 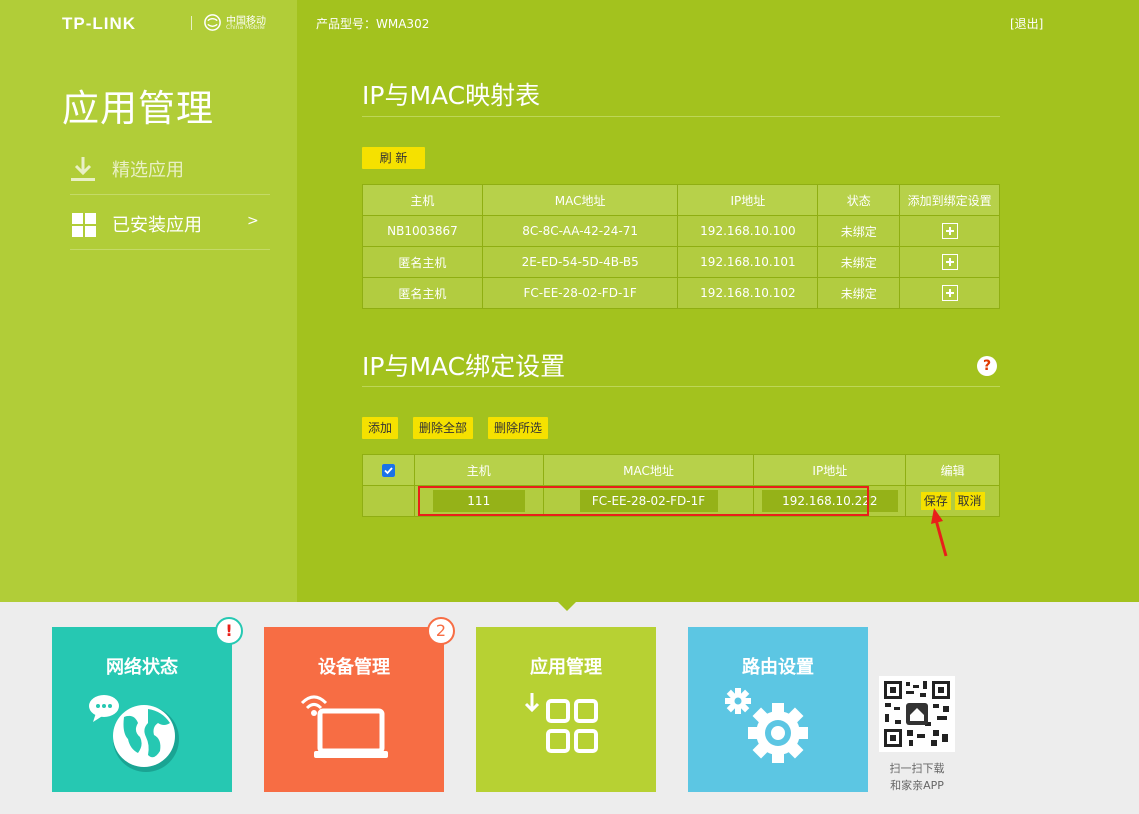 What do you see at coordinates (245, 27) in the screenshot?
I see `partner-subname: China Mobile` at bounding box center [245, 27].